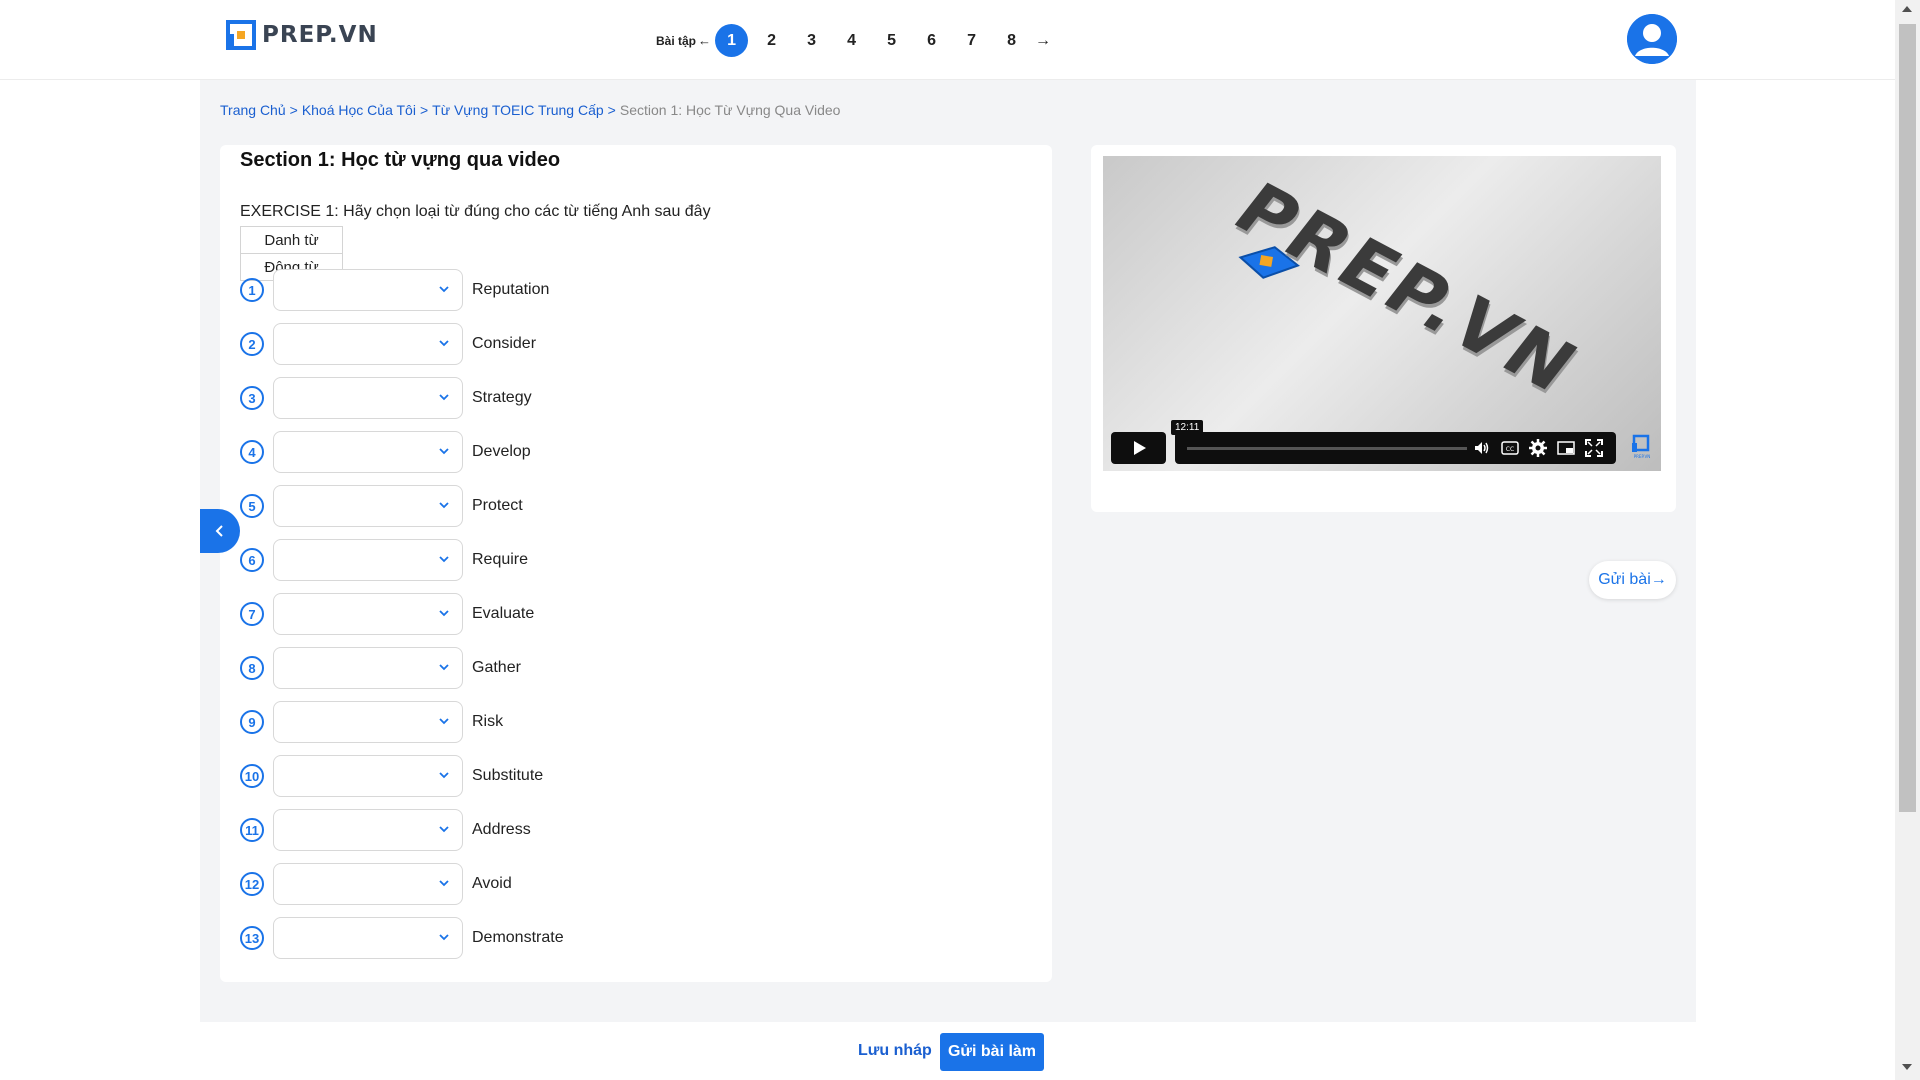  What do you see at coordinates (252, 884) in the screenshot?
I see `question-number: 12` at bounding box center [252, 884].